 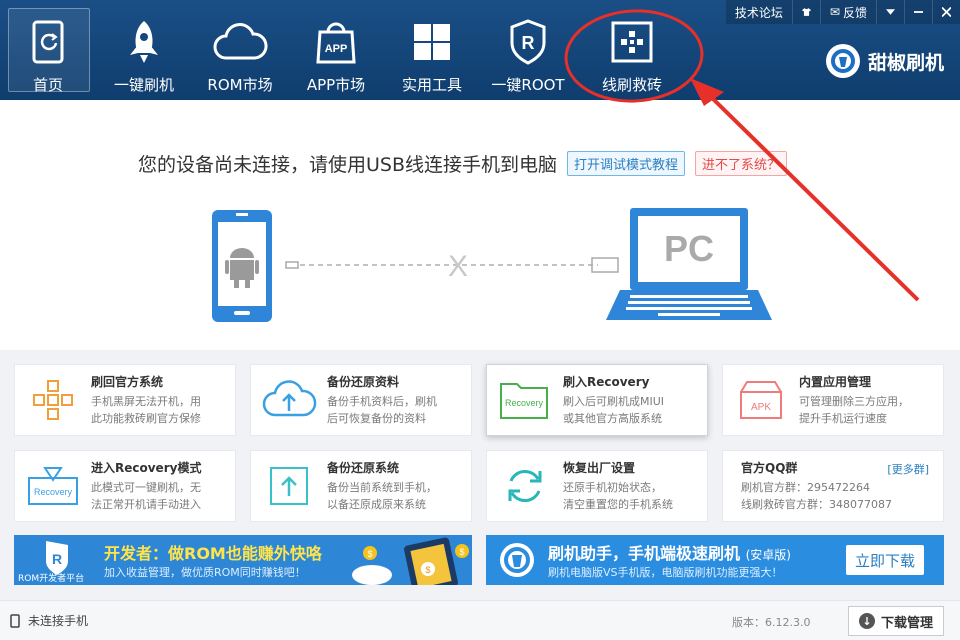 I want to click on card-title: 刷入Recovery, so click(x=606, y=382).